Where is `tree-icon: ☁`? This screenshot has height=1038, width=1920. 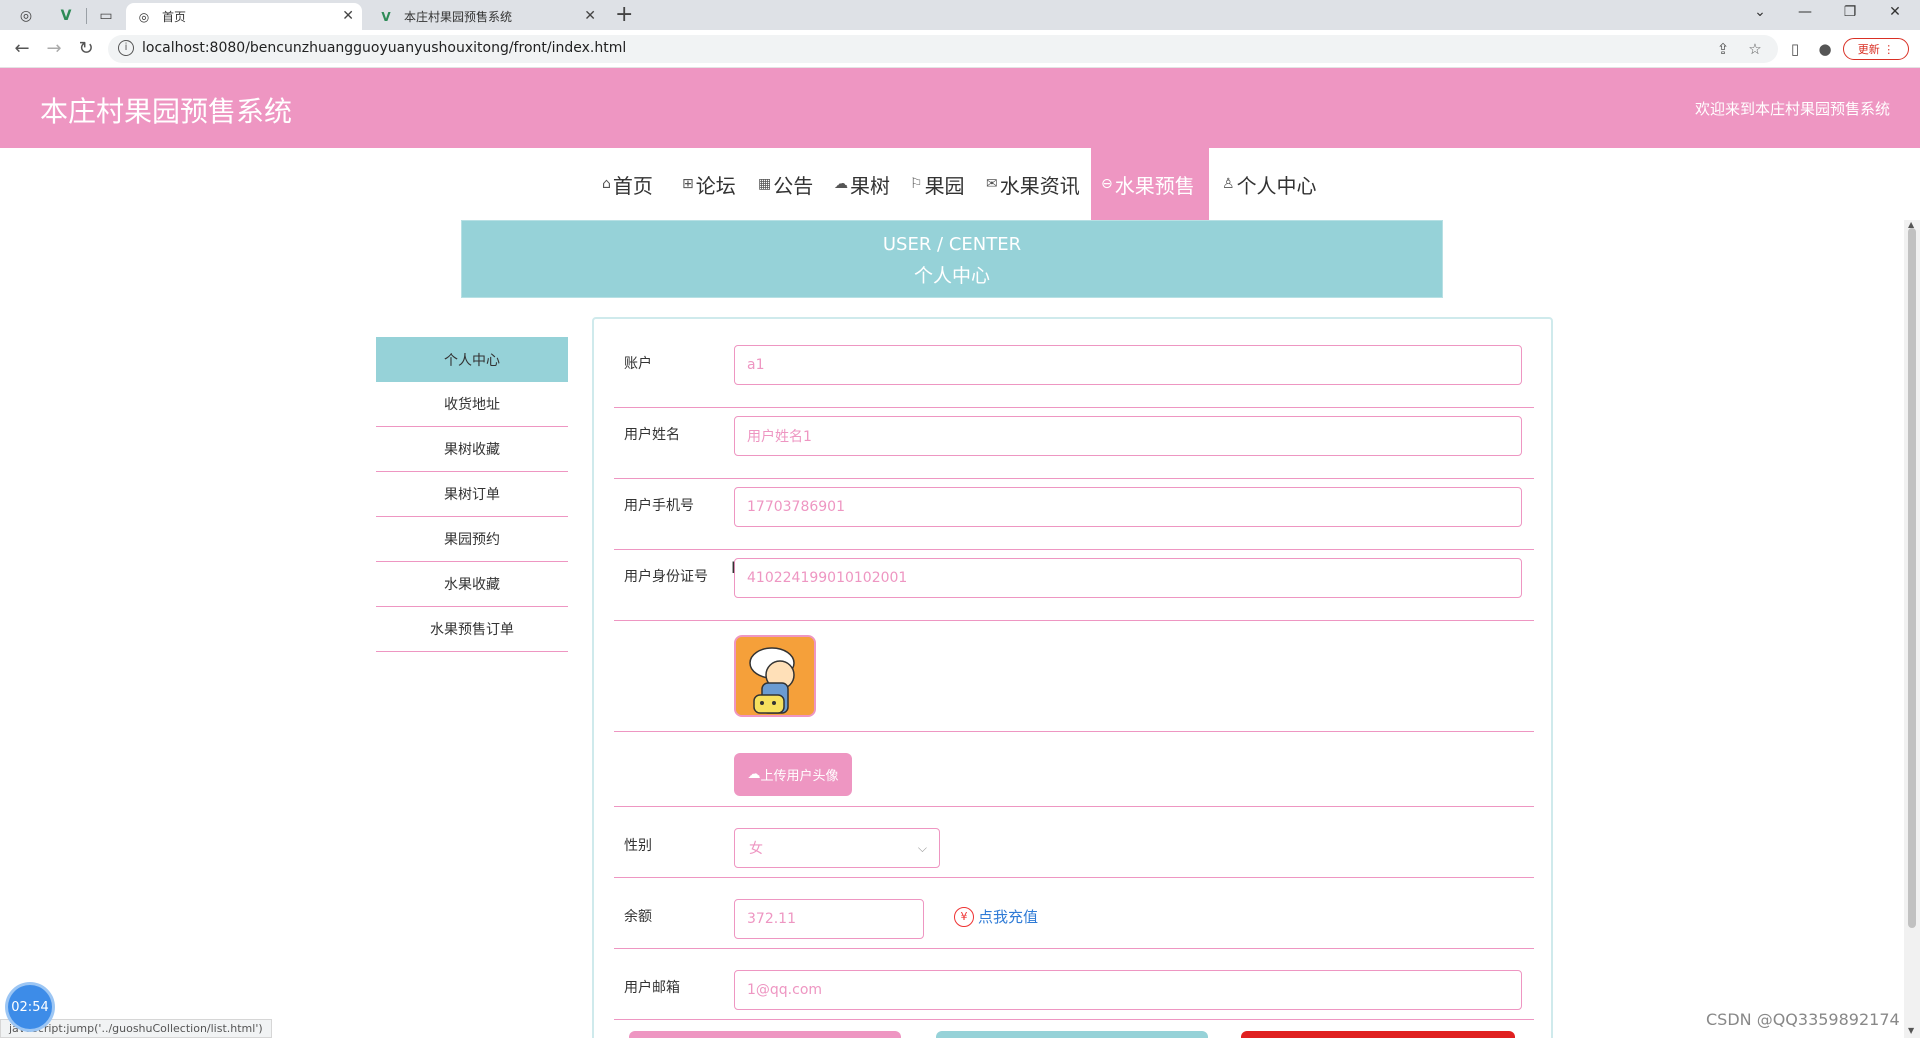 tree-icon: ☁ is located at coordinates (841, 184).